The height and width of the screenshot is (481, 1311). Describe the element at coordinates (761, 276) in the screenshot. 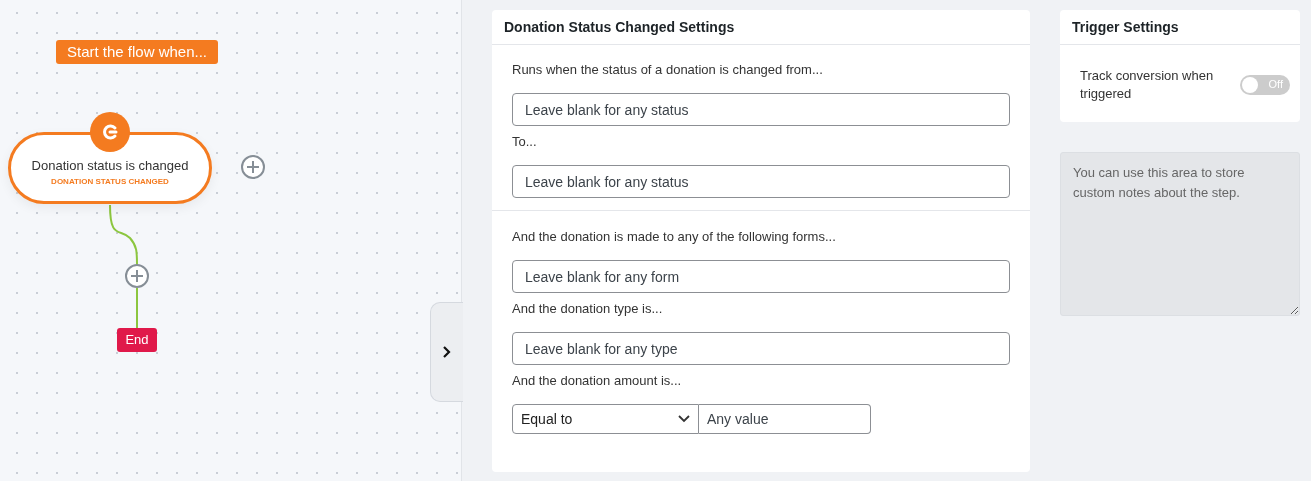

I see `input-field: Leave blank for any form` at that location.